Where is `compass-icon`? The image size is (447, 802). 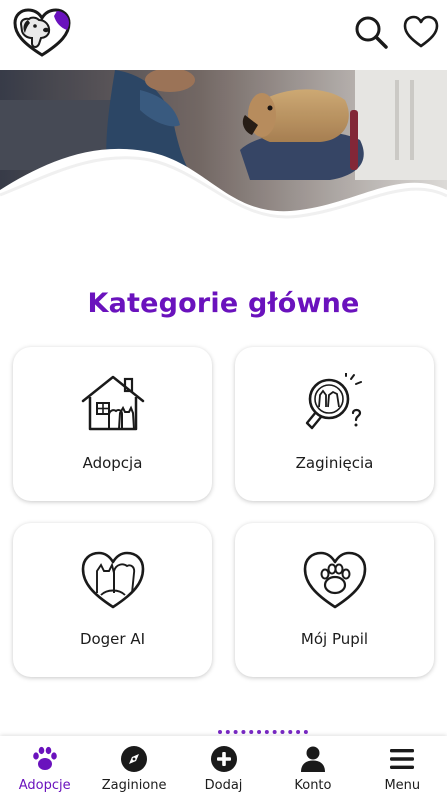 compass-icon is located at coordinates (134, 759).